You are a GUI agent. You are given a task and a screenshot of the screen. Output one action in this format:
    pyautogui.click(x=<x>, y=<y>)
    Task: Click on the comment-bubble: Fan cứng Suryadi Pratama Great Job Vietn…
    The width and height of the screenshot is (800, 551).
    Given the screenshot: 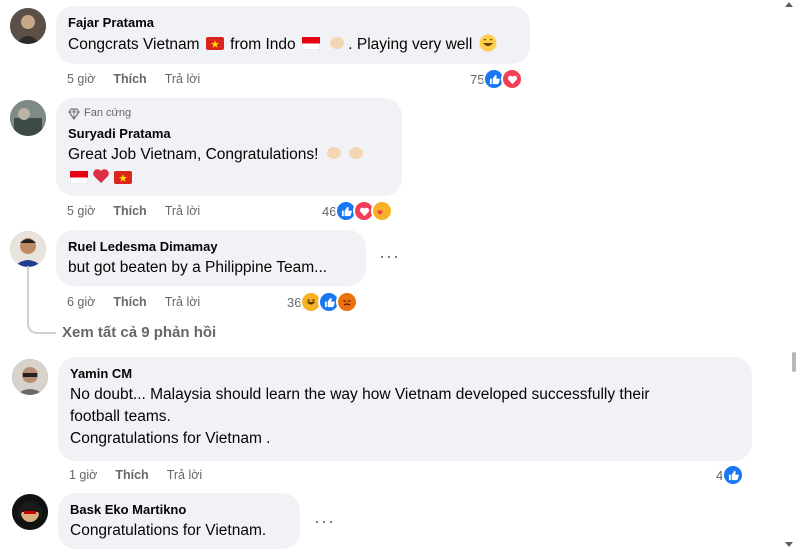 What is the action you would take?
    pyautogui.click(x=229, y=147)
    